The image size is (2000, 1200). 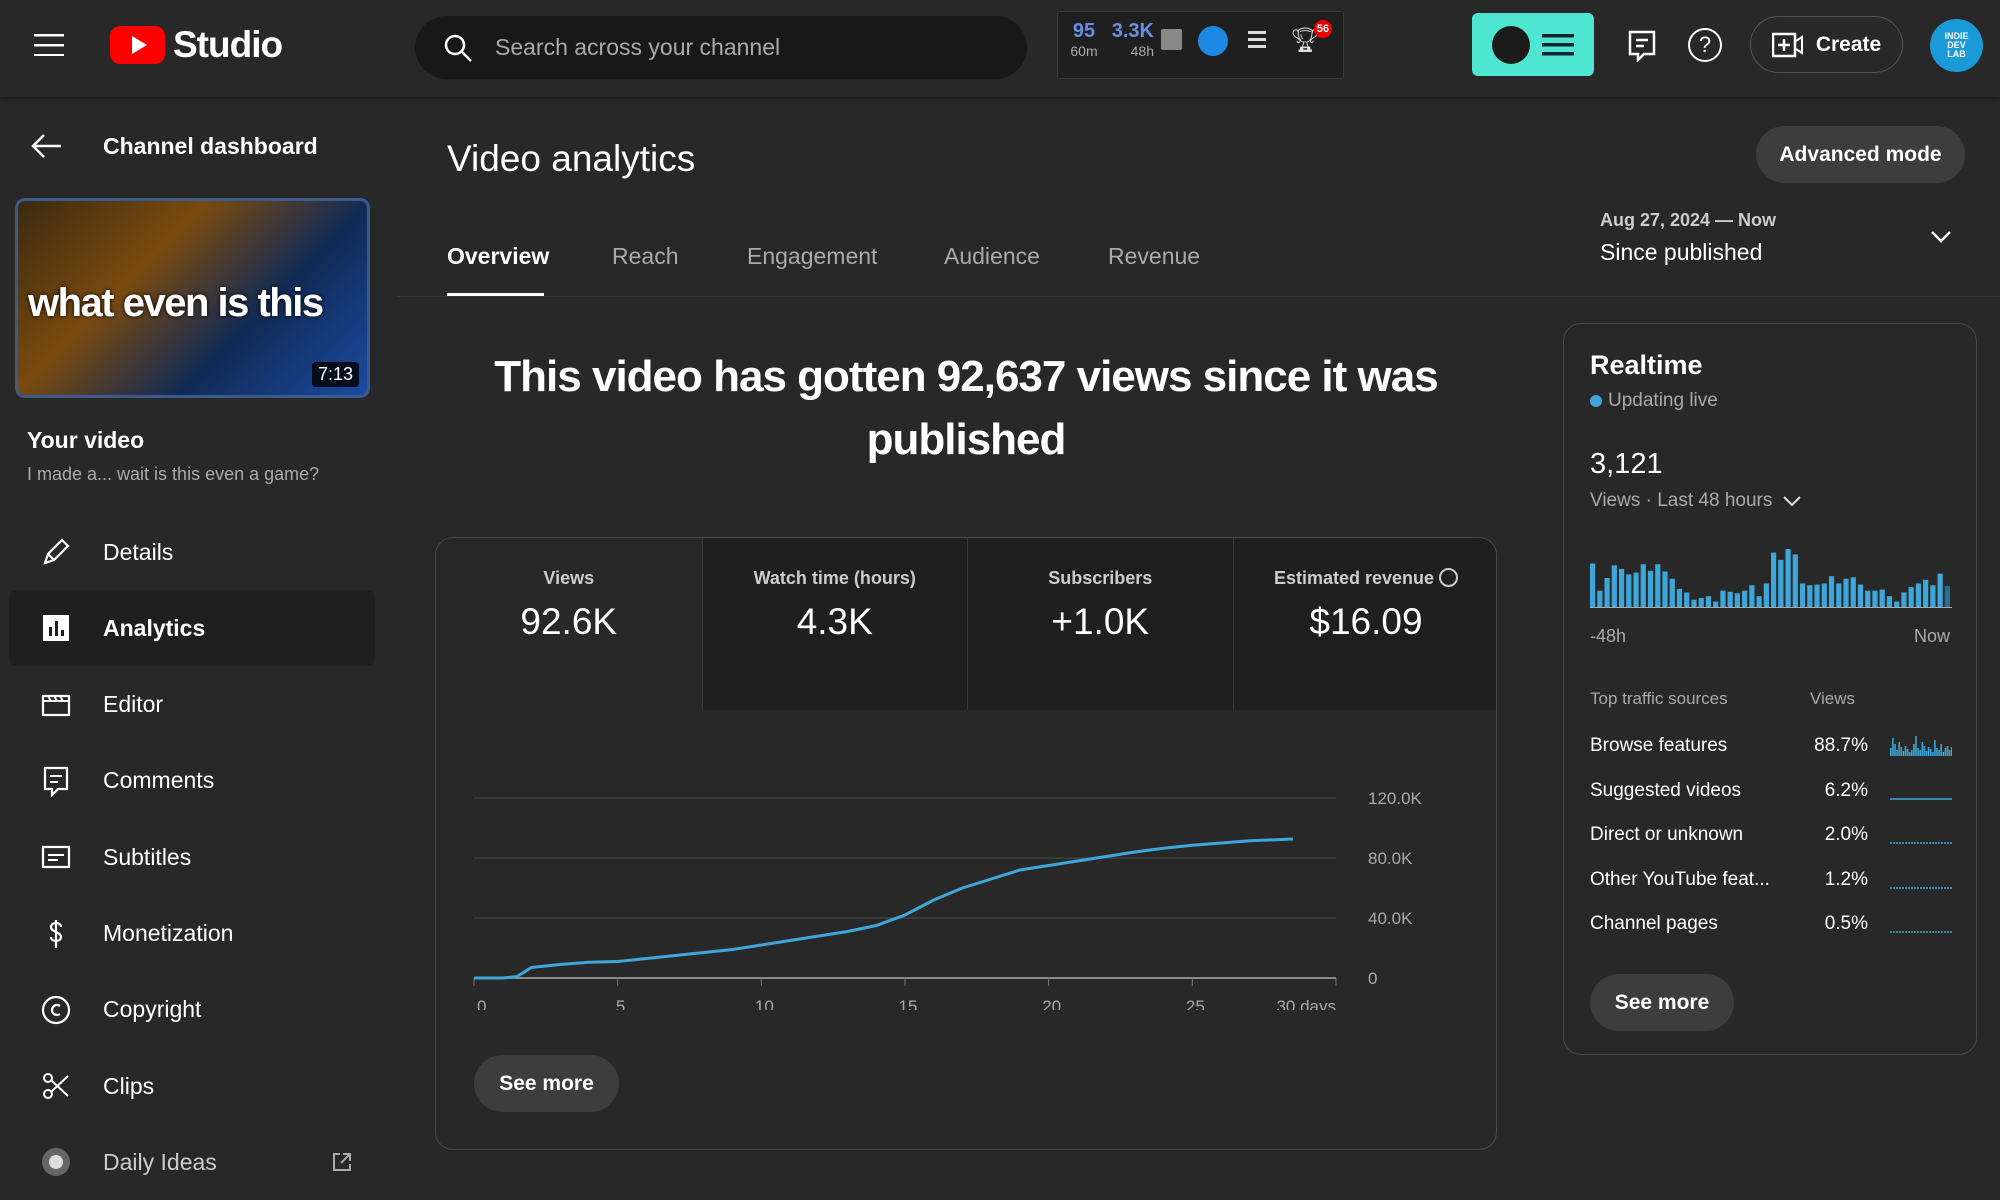 What do you see at coordinates (1792, 501) in the screenshot?
I see `chevron-down-icon` at bounding box center [1792, 501].